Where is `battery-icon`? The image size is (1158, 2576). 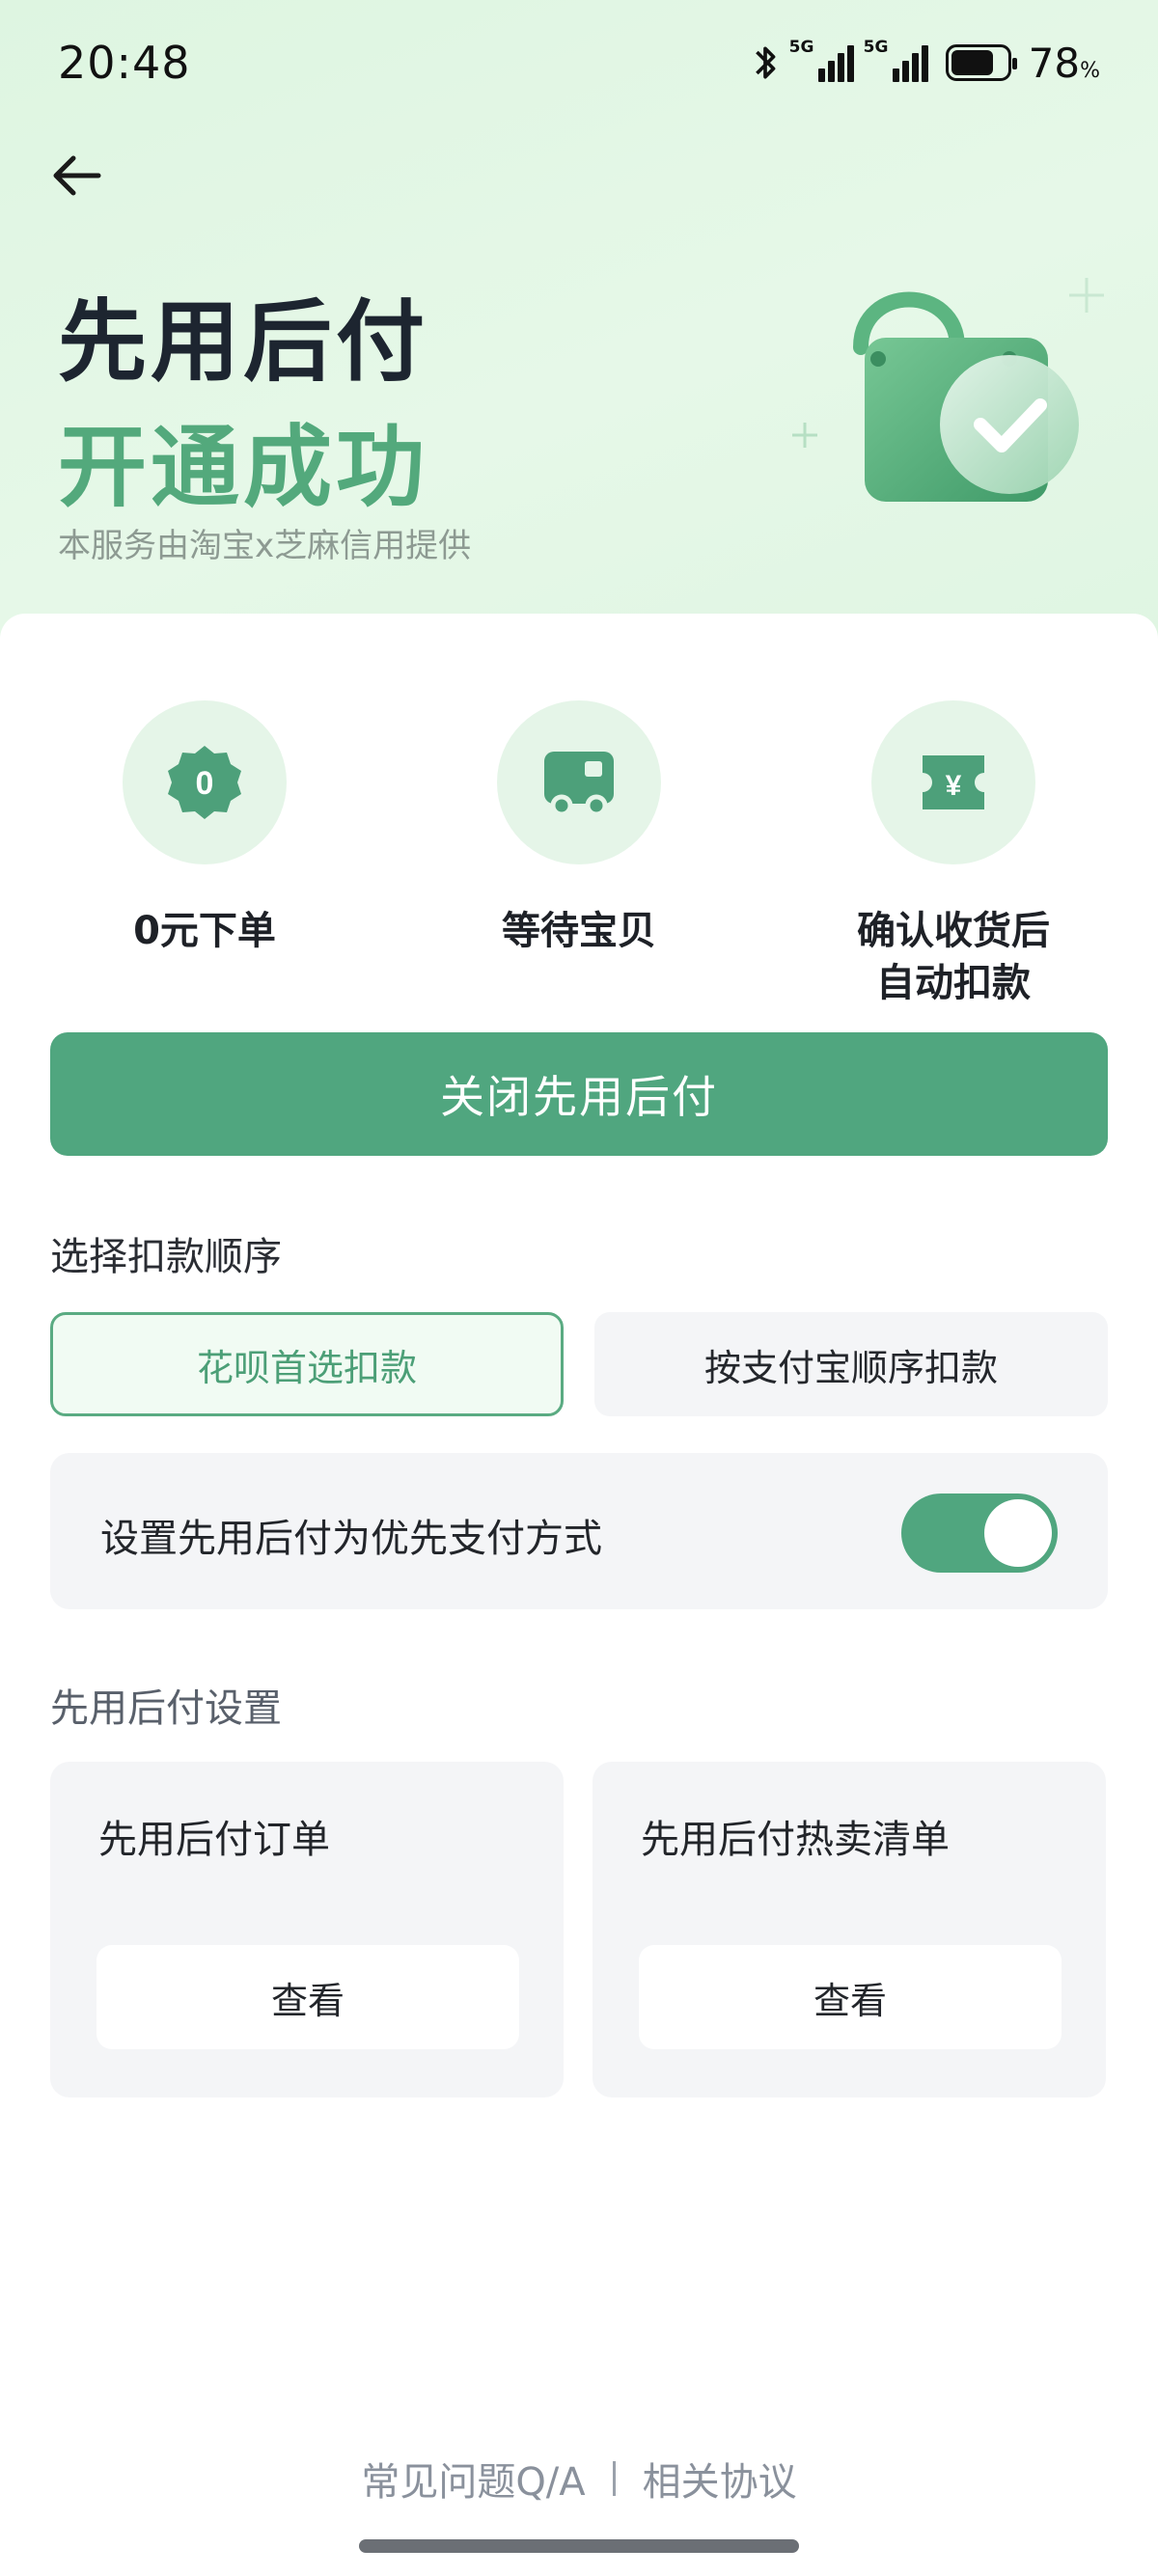 battery-icon is located at coordinates (981, 63).